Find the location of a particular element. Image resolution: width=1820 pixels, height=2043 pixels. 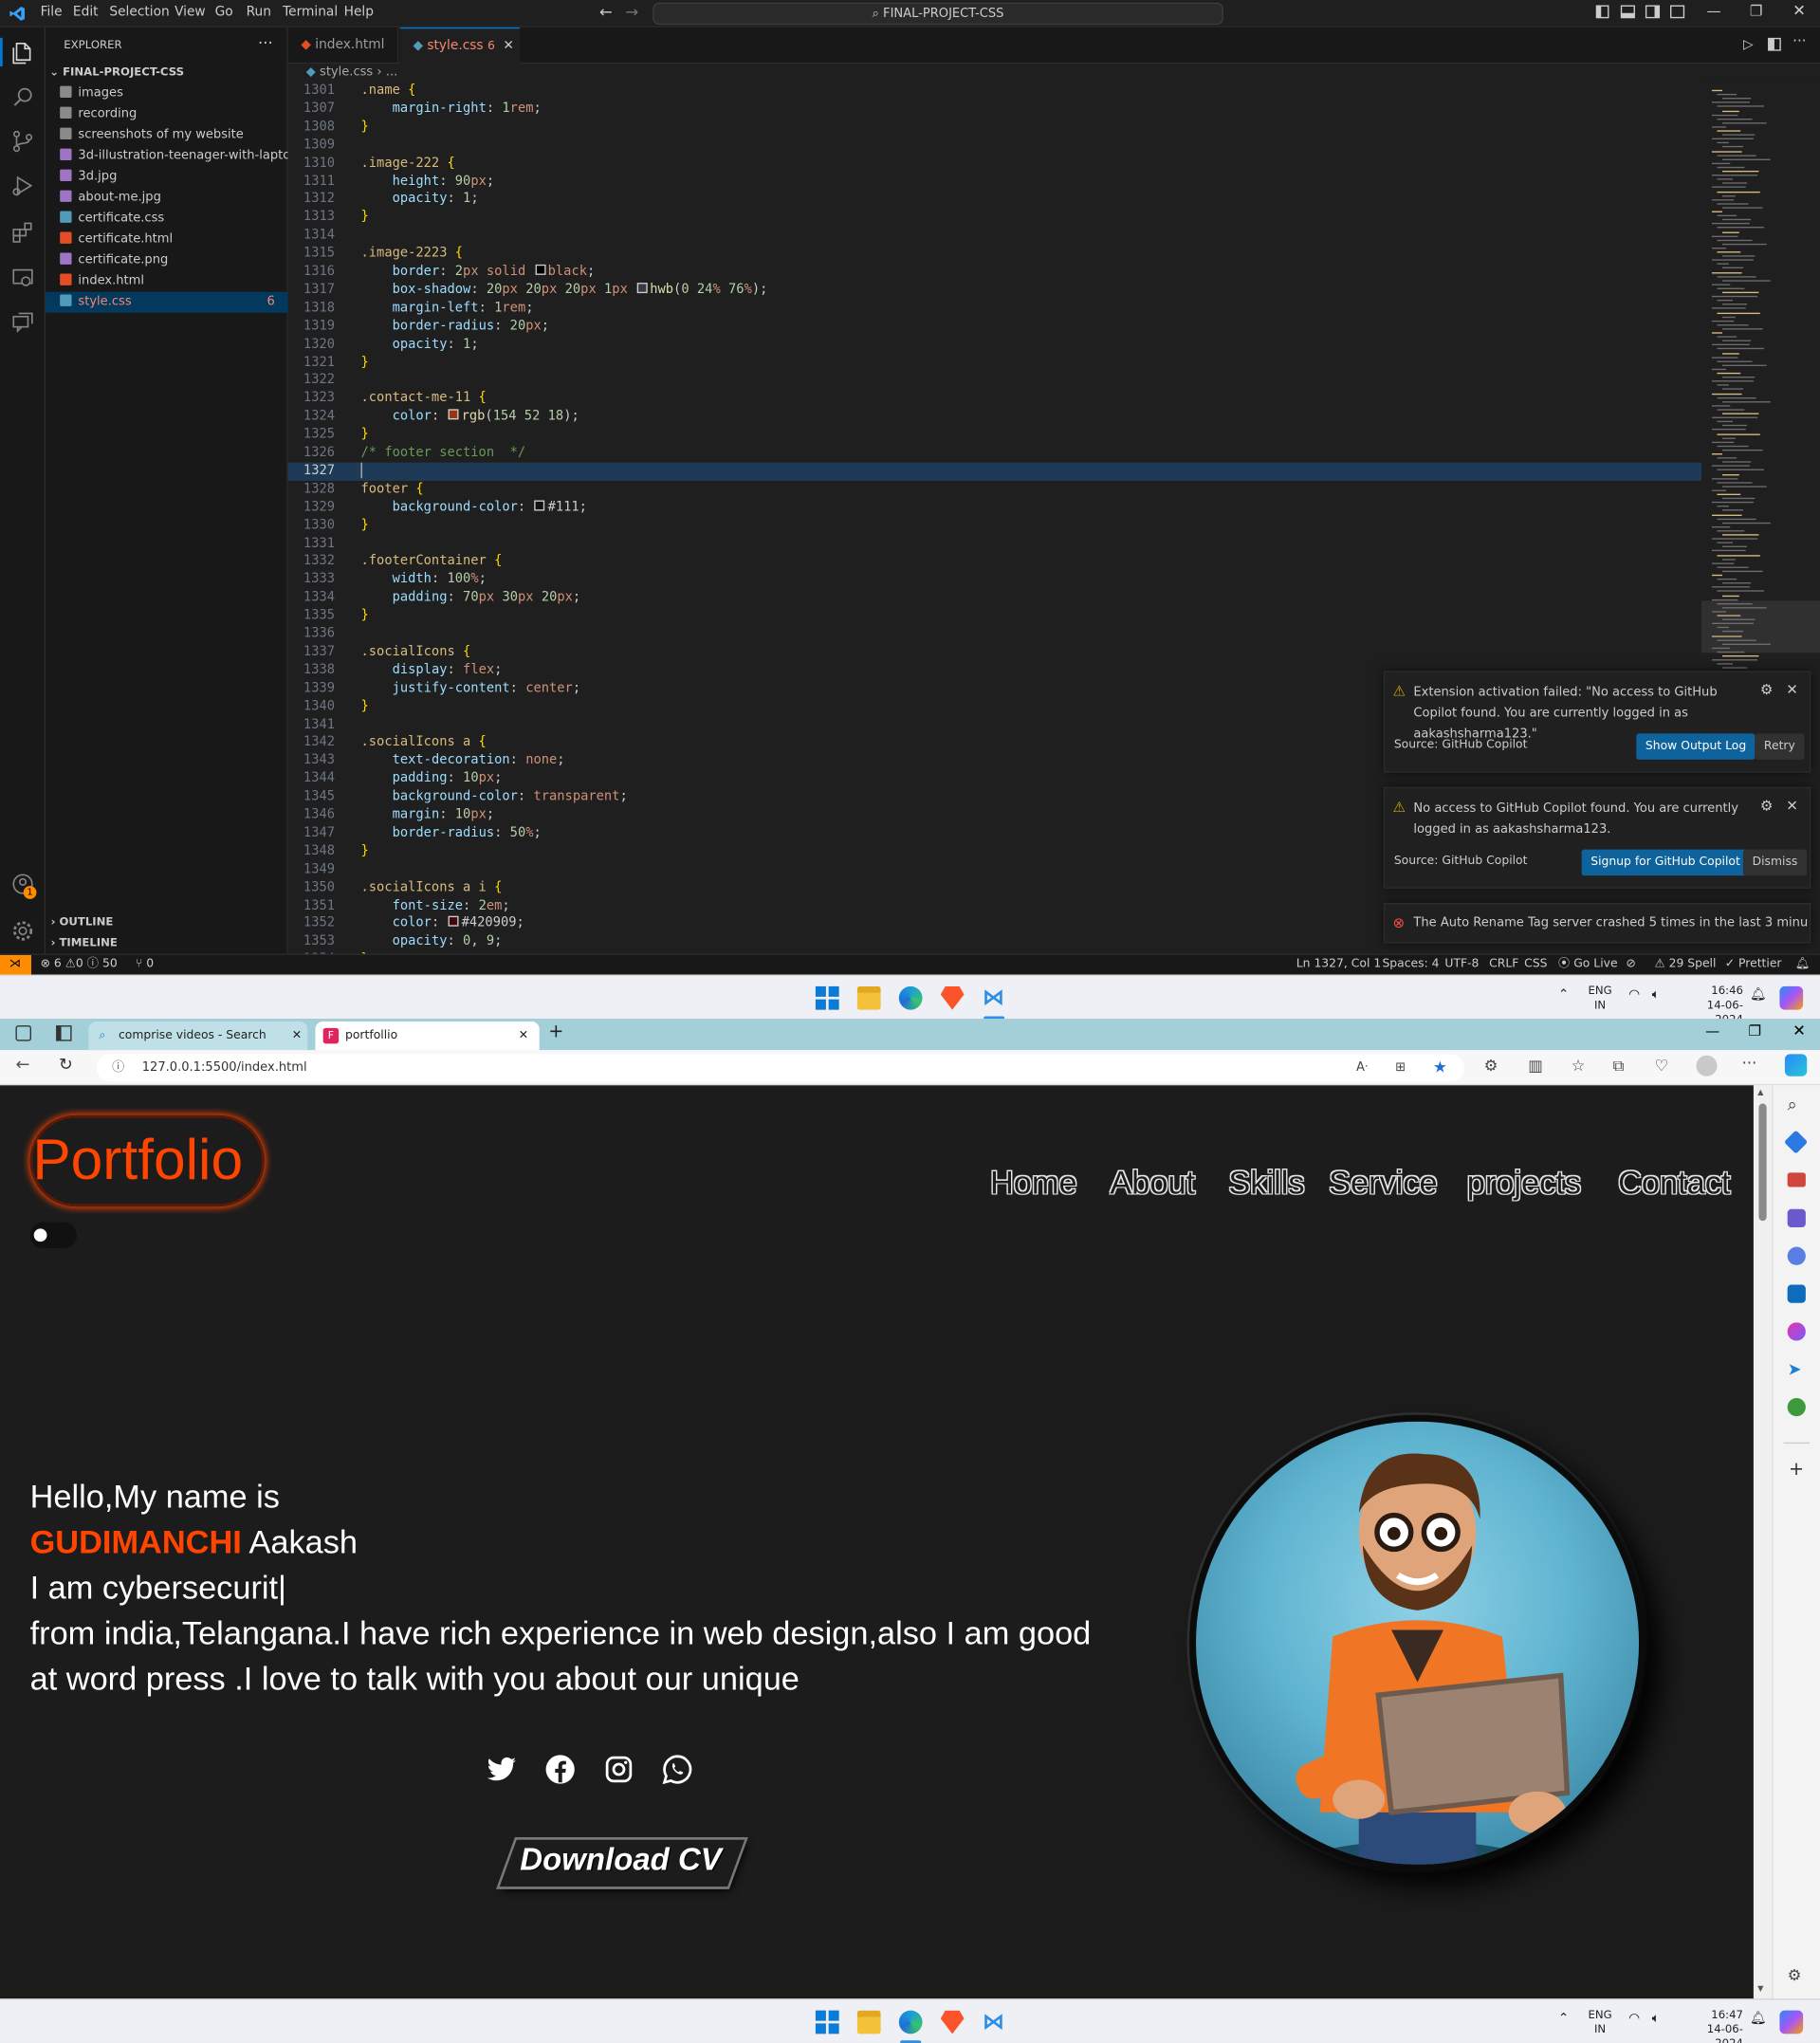

toggle-panel-icon is located at coordinates (1627, 12).